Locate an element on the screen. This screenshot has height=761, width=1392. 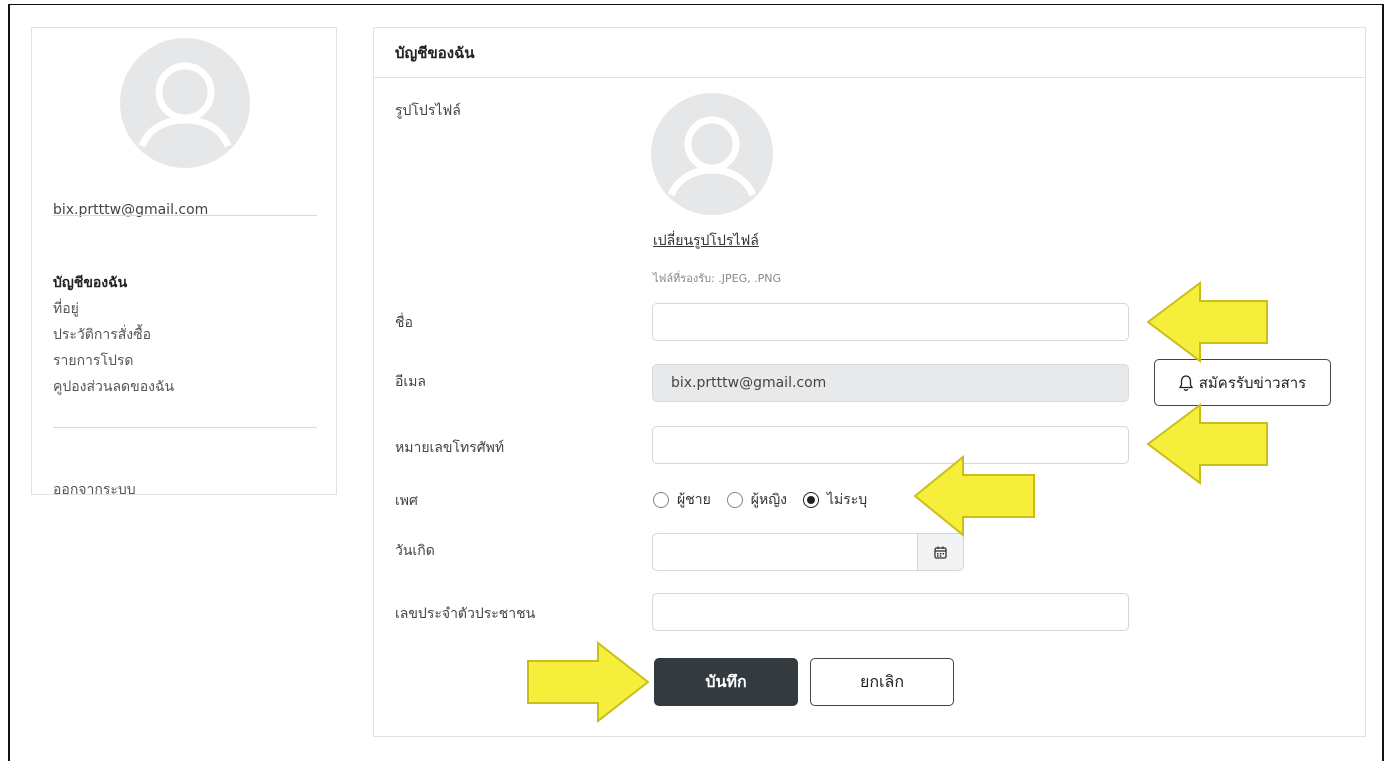
email-label: อีเมล is located at coordinates (411, 382).